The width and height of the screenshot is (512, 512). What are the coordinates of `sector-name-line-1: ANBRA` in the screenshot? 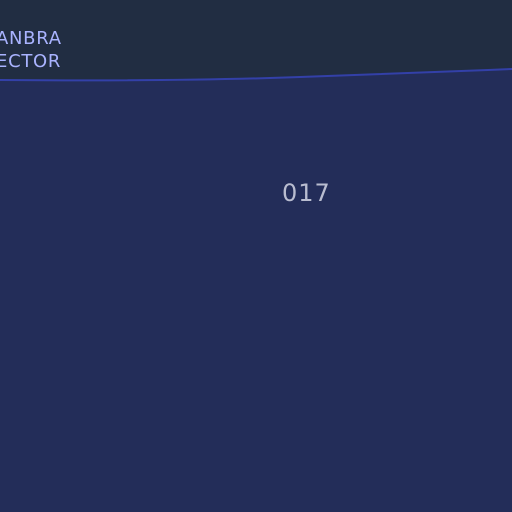 It's located at (31, 38).